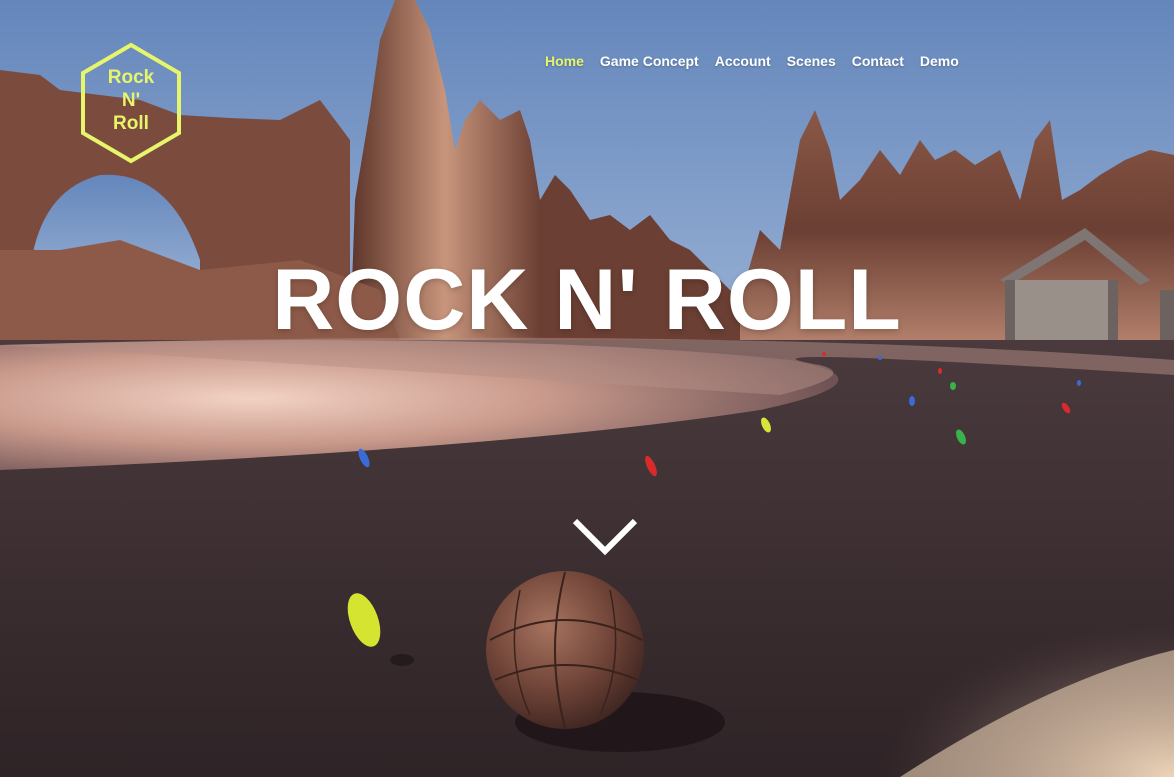 Image resolution: width=1174 pixels, height=777 pixels. Describe the element at coordinates (568, 61) in the screenshot. I see `nav-home: Home` at that location.